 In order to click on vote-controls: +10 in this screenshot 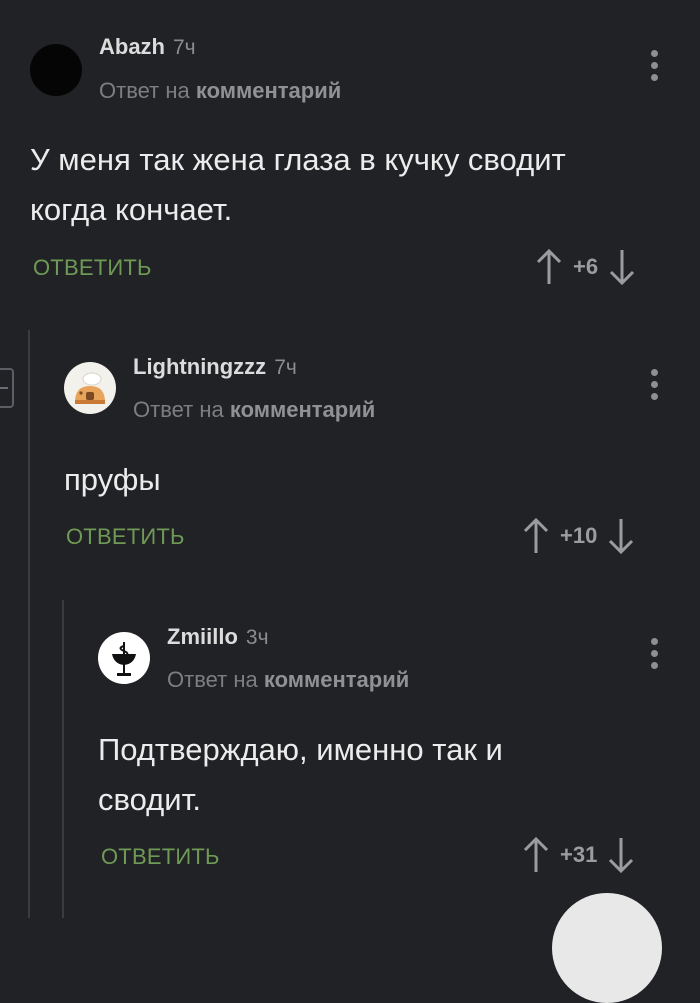, I will do `click(578, 536)`.